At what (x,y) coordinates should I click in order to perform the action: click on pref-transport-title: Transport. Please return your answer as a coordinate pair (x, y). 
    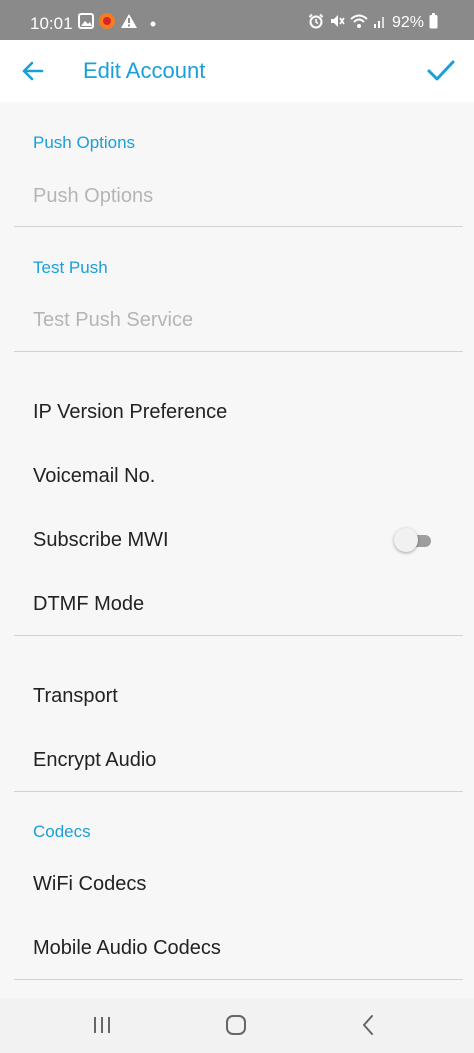
    Looking at the image, I should click on (75, 696).